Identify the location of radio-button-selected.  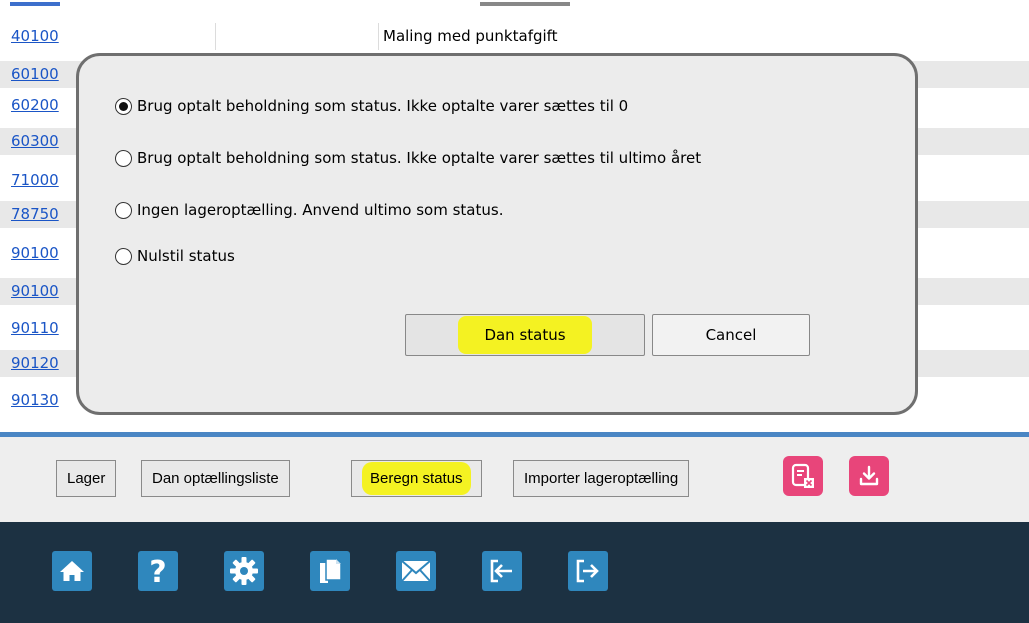
(123, 106).